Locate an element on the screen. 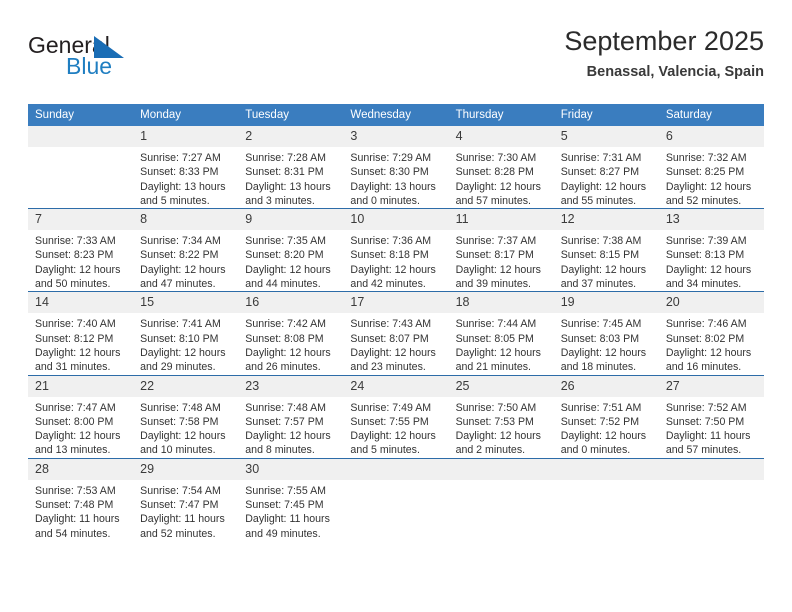 This screenshot has height=612, width=792. day-number: 28 is located at coordinates (81, 469).